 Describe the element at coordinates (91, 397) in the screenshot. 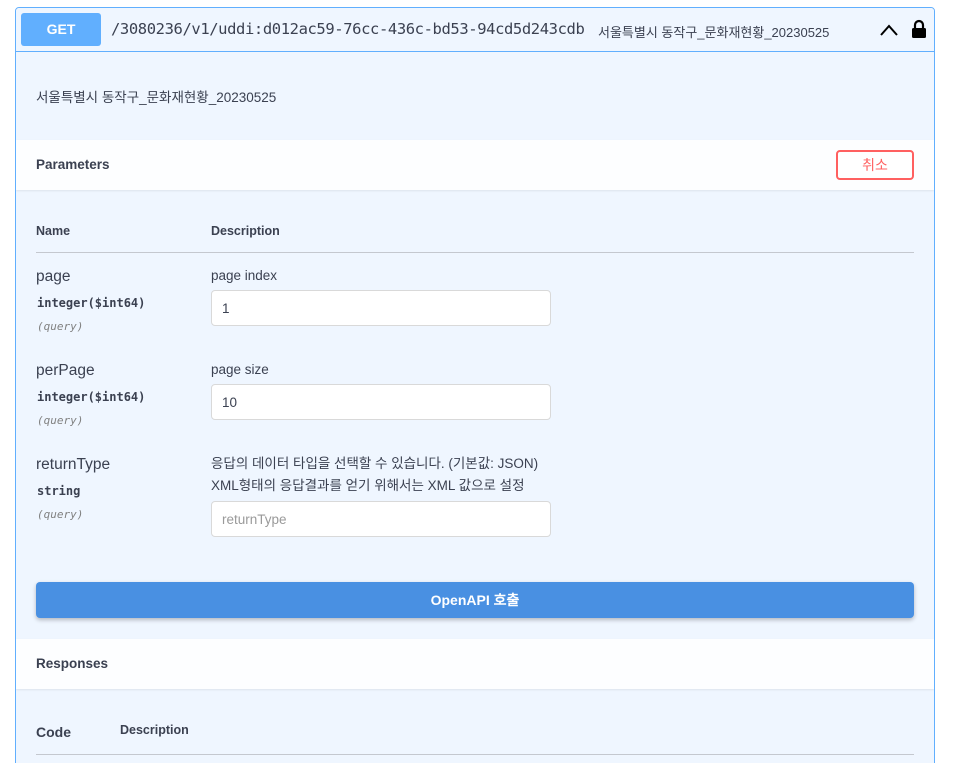

I see `param-type-perpage: integer($int64)` at that location.